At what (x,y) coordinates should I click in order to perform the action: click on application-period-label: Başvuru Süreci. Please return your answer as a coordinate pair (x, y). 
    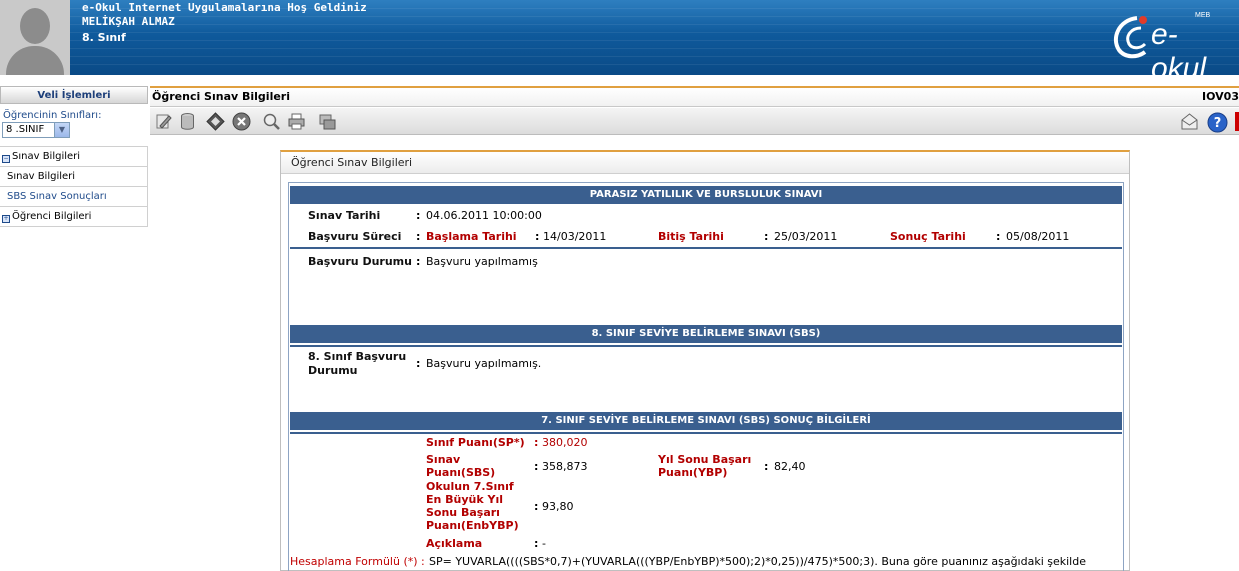
    Looking at the image, I should click on (355, 236).